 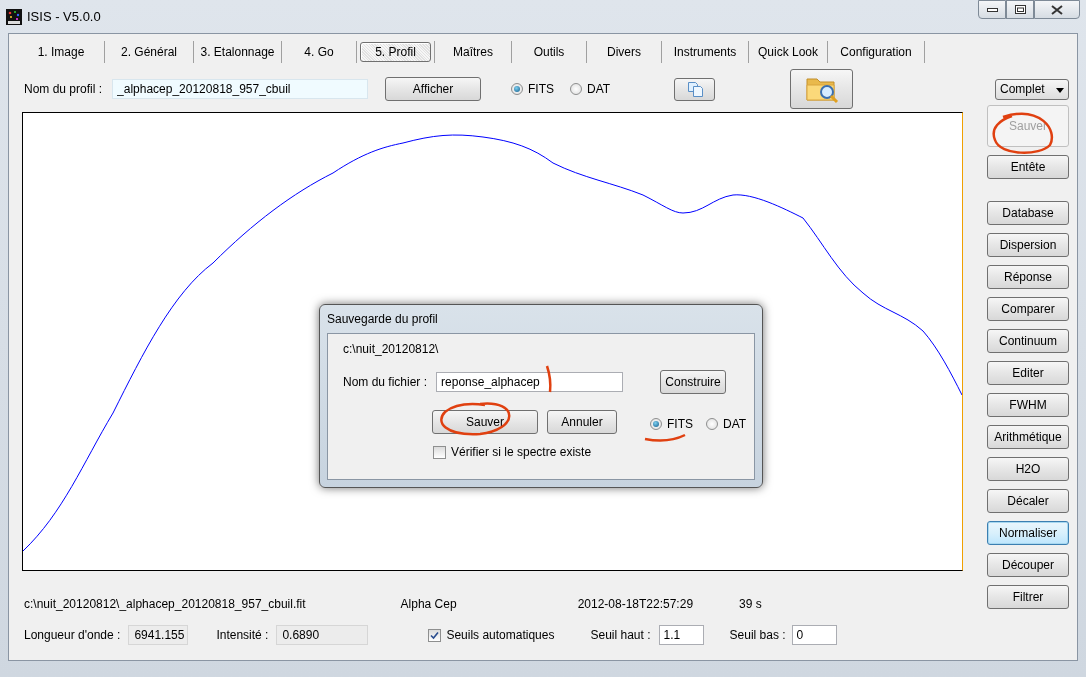 What do you see at coordinates (240, 89) in the screenshot?
I see `profile-name-field: _alphacep_20120818_957_cbuil` at bounding box center [240, 89].